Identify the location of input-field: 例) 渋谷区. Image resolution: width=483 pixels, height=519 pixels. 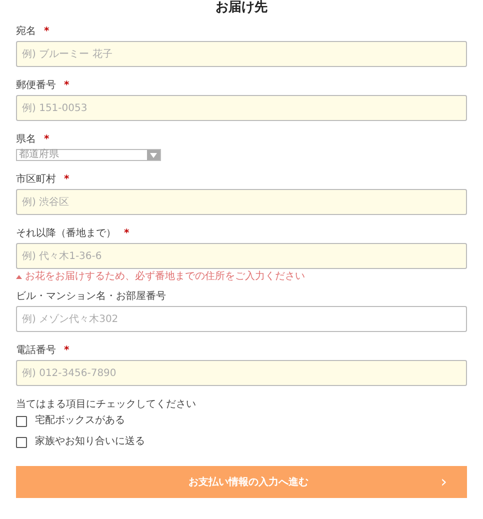
(241, 202).